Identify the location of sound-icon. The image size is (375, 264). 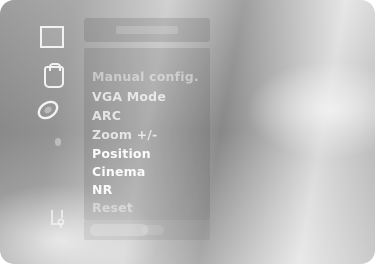
(54, 75).